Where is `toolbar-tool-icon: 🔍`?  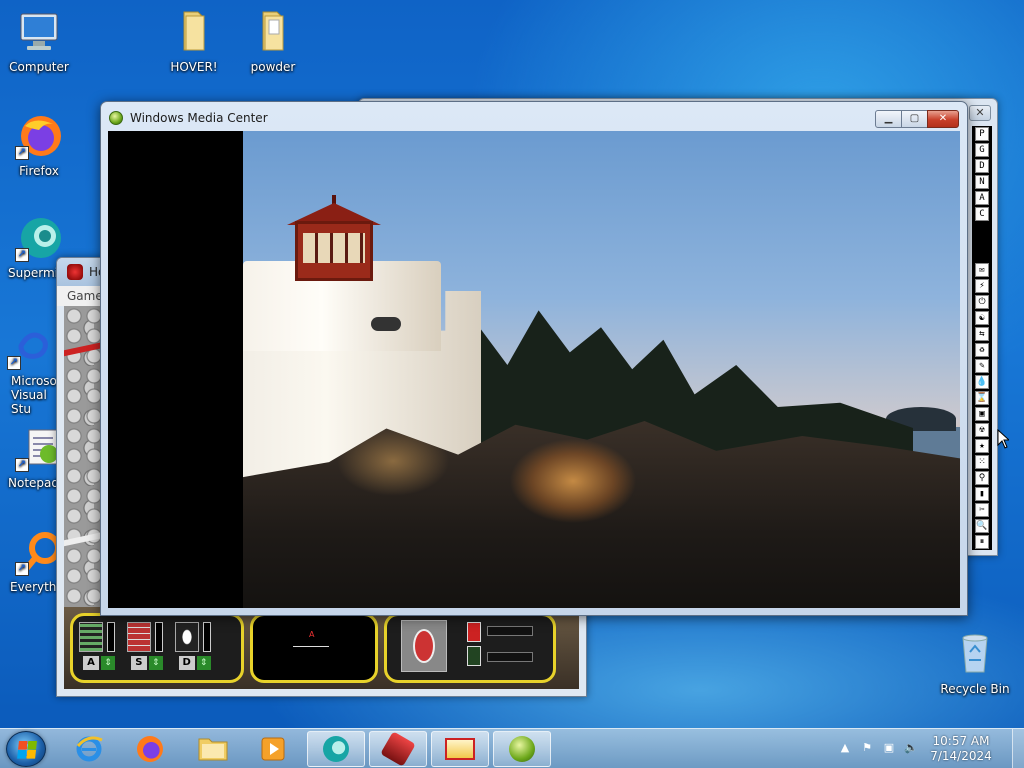 toolbar-tool-icon: 🔍 is located at coordinates (982, 526).